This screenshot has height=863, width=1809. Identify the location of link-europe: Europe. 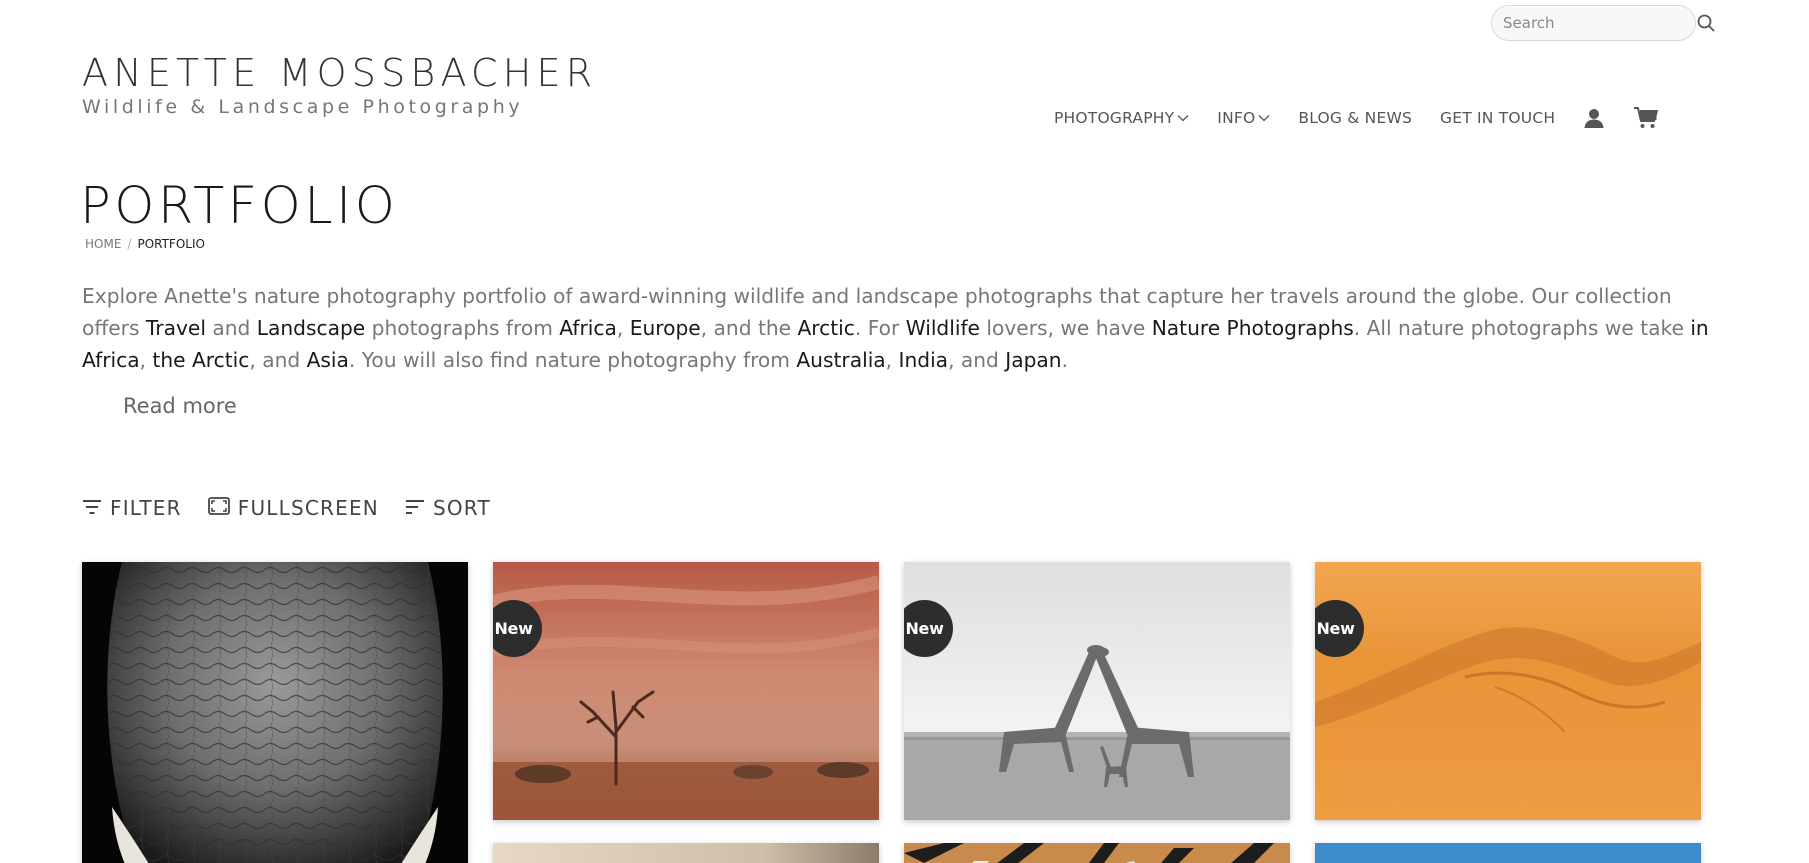
(665, 328).